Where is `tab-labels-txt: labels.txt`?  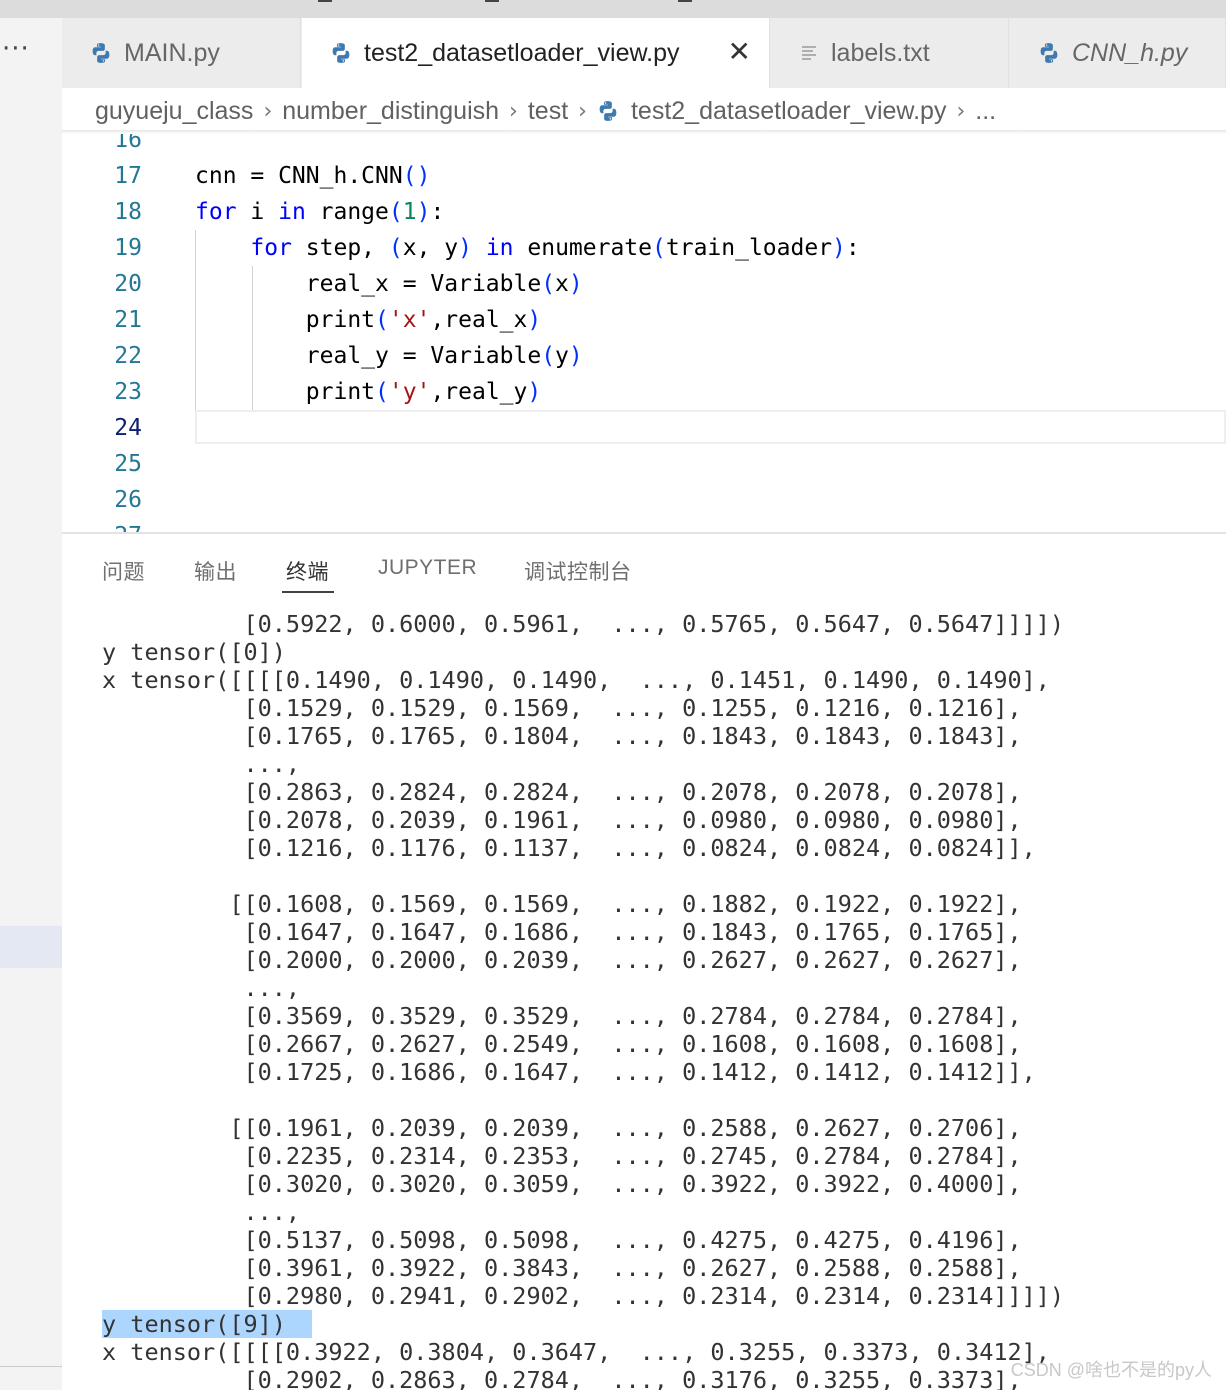 tab-labels-txt: labels.txt is located at coordinates (890, 53).